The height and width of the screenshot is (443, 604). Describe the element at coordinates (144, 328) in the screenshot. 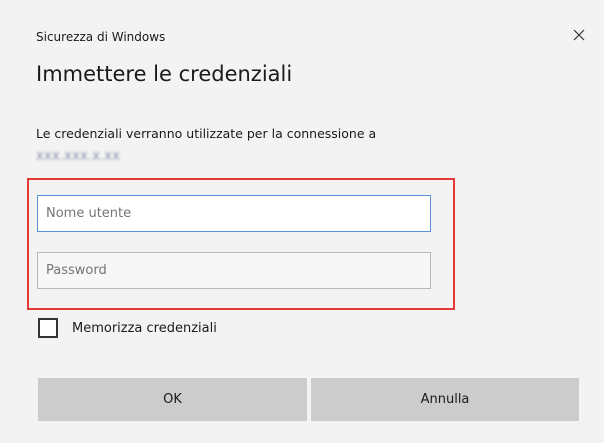

I see `remember-label: Memorizza credenziali` at that location.